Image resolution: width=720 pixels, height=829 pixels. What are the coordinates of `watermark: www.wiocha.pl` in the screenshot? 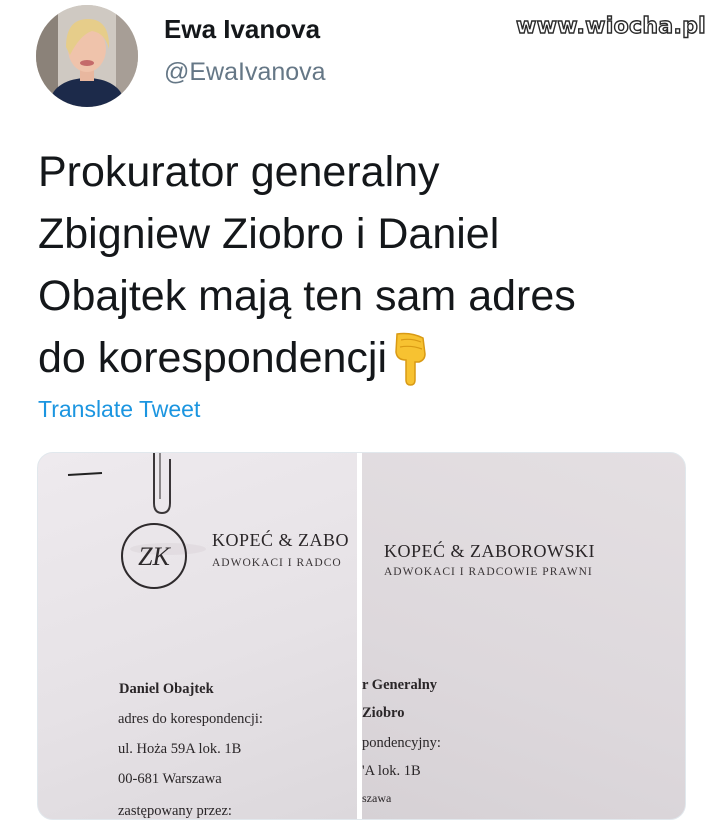 It's located at (610, 26).